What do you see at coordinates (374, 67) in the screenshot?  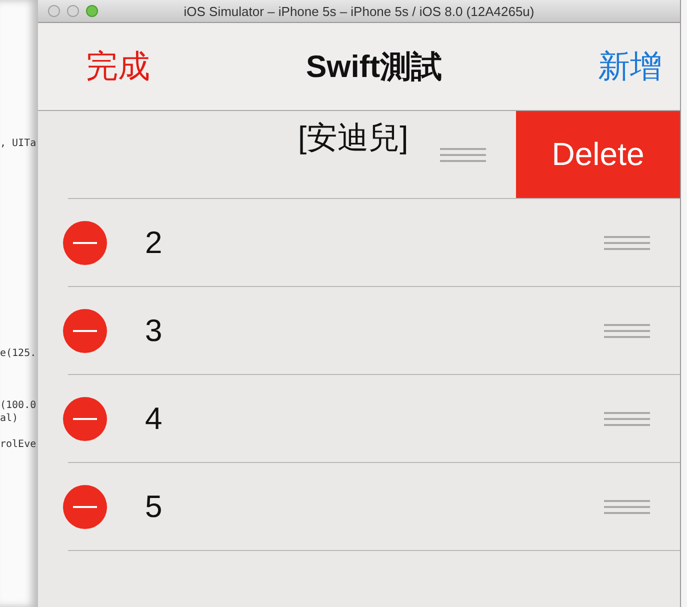 I see `nav-title: Swift測試` at bounding box center [374, 67].